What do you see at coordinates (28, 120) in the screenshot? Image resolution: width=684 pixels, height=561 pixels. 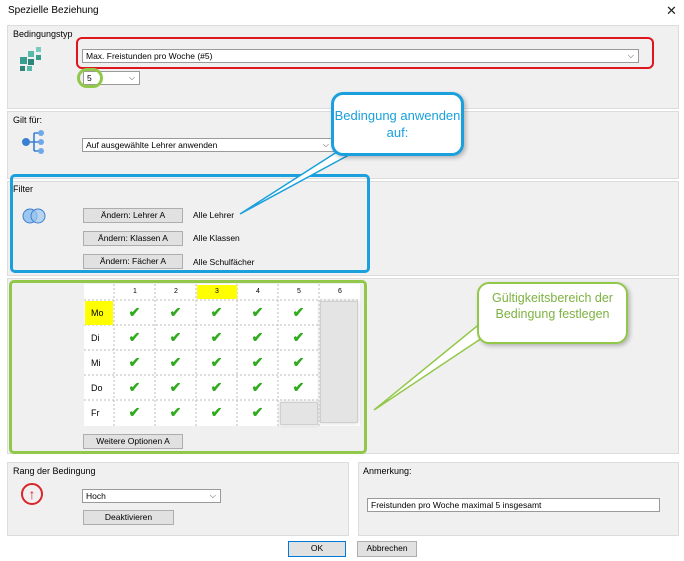 I see `gilt-fuer-label: Gilt für:` at bounding box center [28, 120].